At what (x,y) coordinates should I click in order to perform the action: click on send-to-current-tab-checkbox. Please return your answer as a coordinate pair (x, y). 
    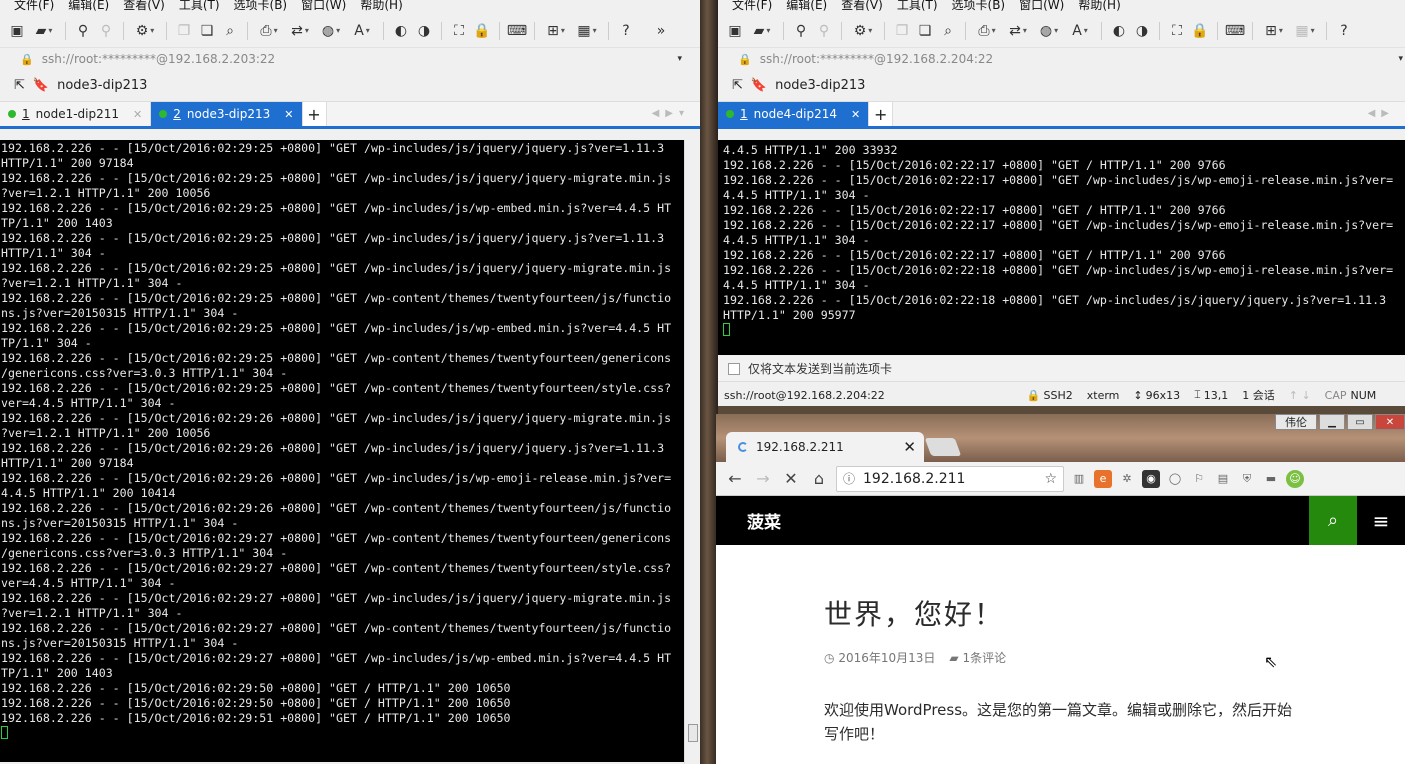
    Looking at the image, I should click on (734, 368).